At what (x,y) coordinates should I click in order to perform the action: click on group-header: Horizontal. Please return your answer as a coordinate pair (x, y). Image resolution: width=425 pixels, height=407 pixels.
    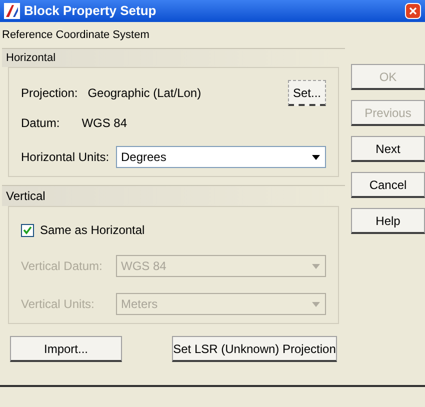
    Looking at the image, I should click on (173, 57).